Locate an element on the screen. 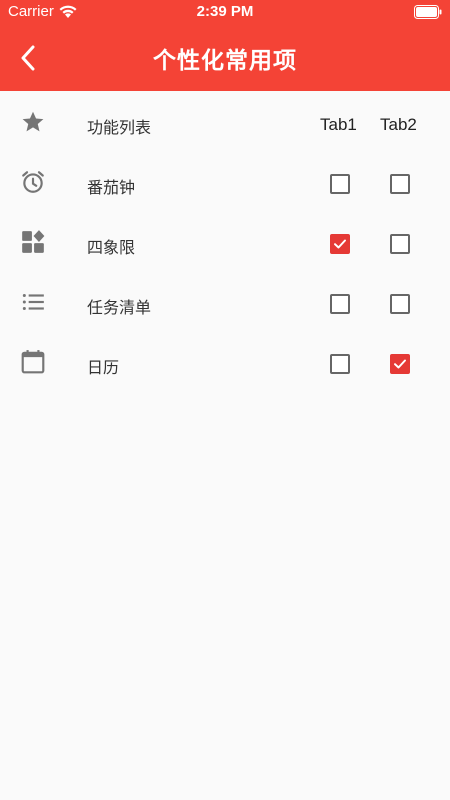 The height and width of the screenshot is (800, 450). list-item-calendar: 日历 is located at coordinates (225, 361).